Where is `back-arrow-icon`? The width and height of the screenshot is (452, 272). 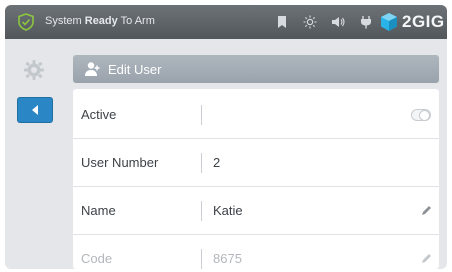 back-arrow-icon is located at coordinates (35, 110).